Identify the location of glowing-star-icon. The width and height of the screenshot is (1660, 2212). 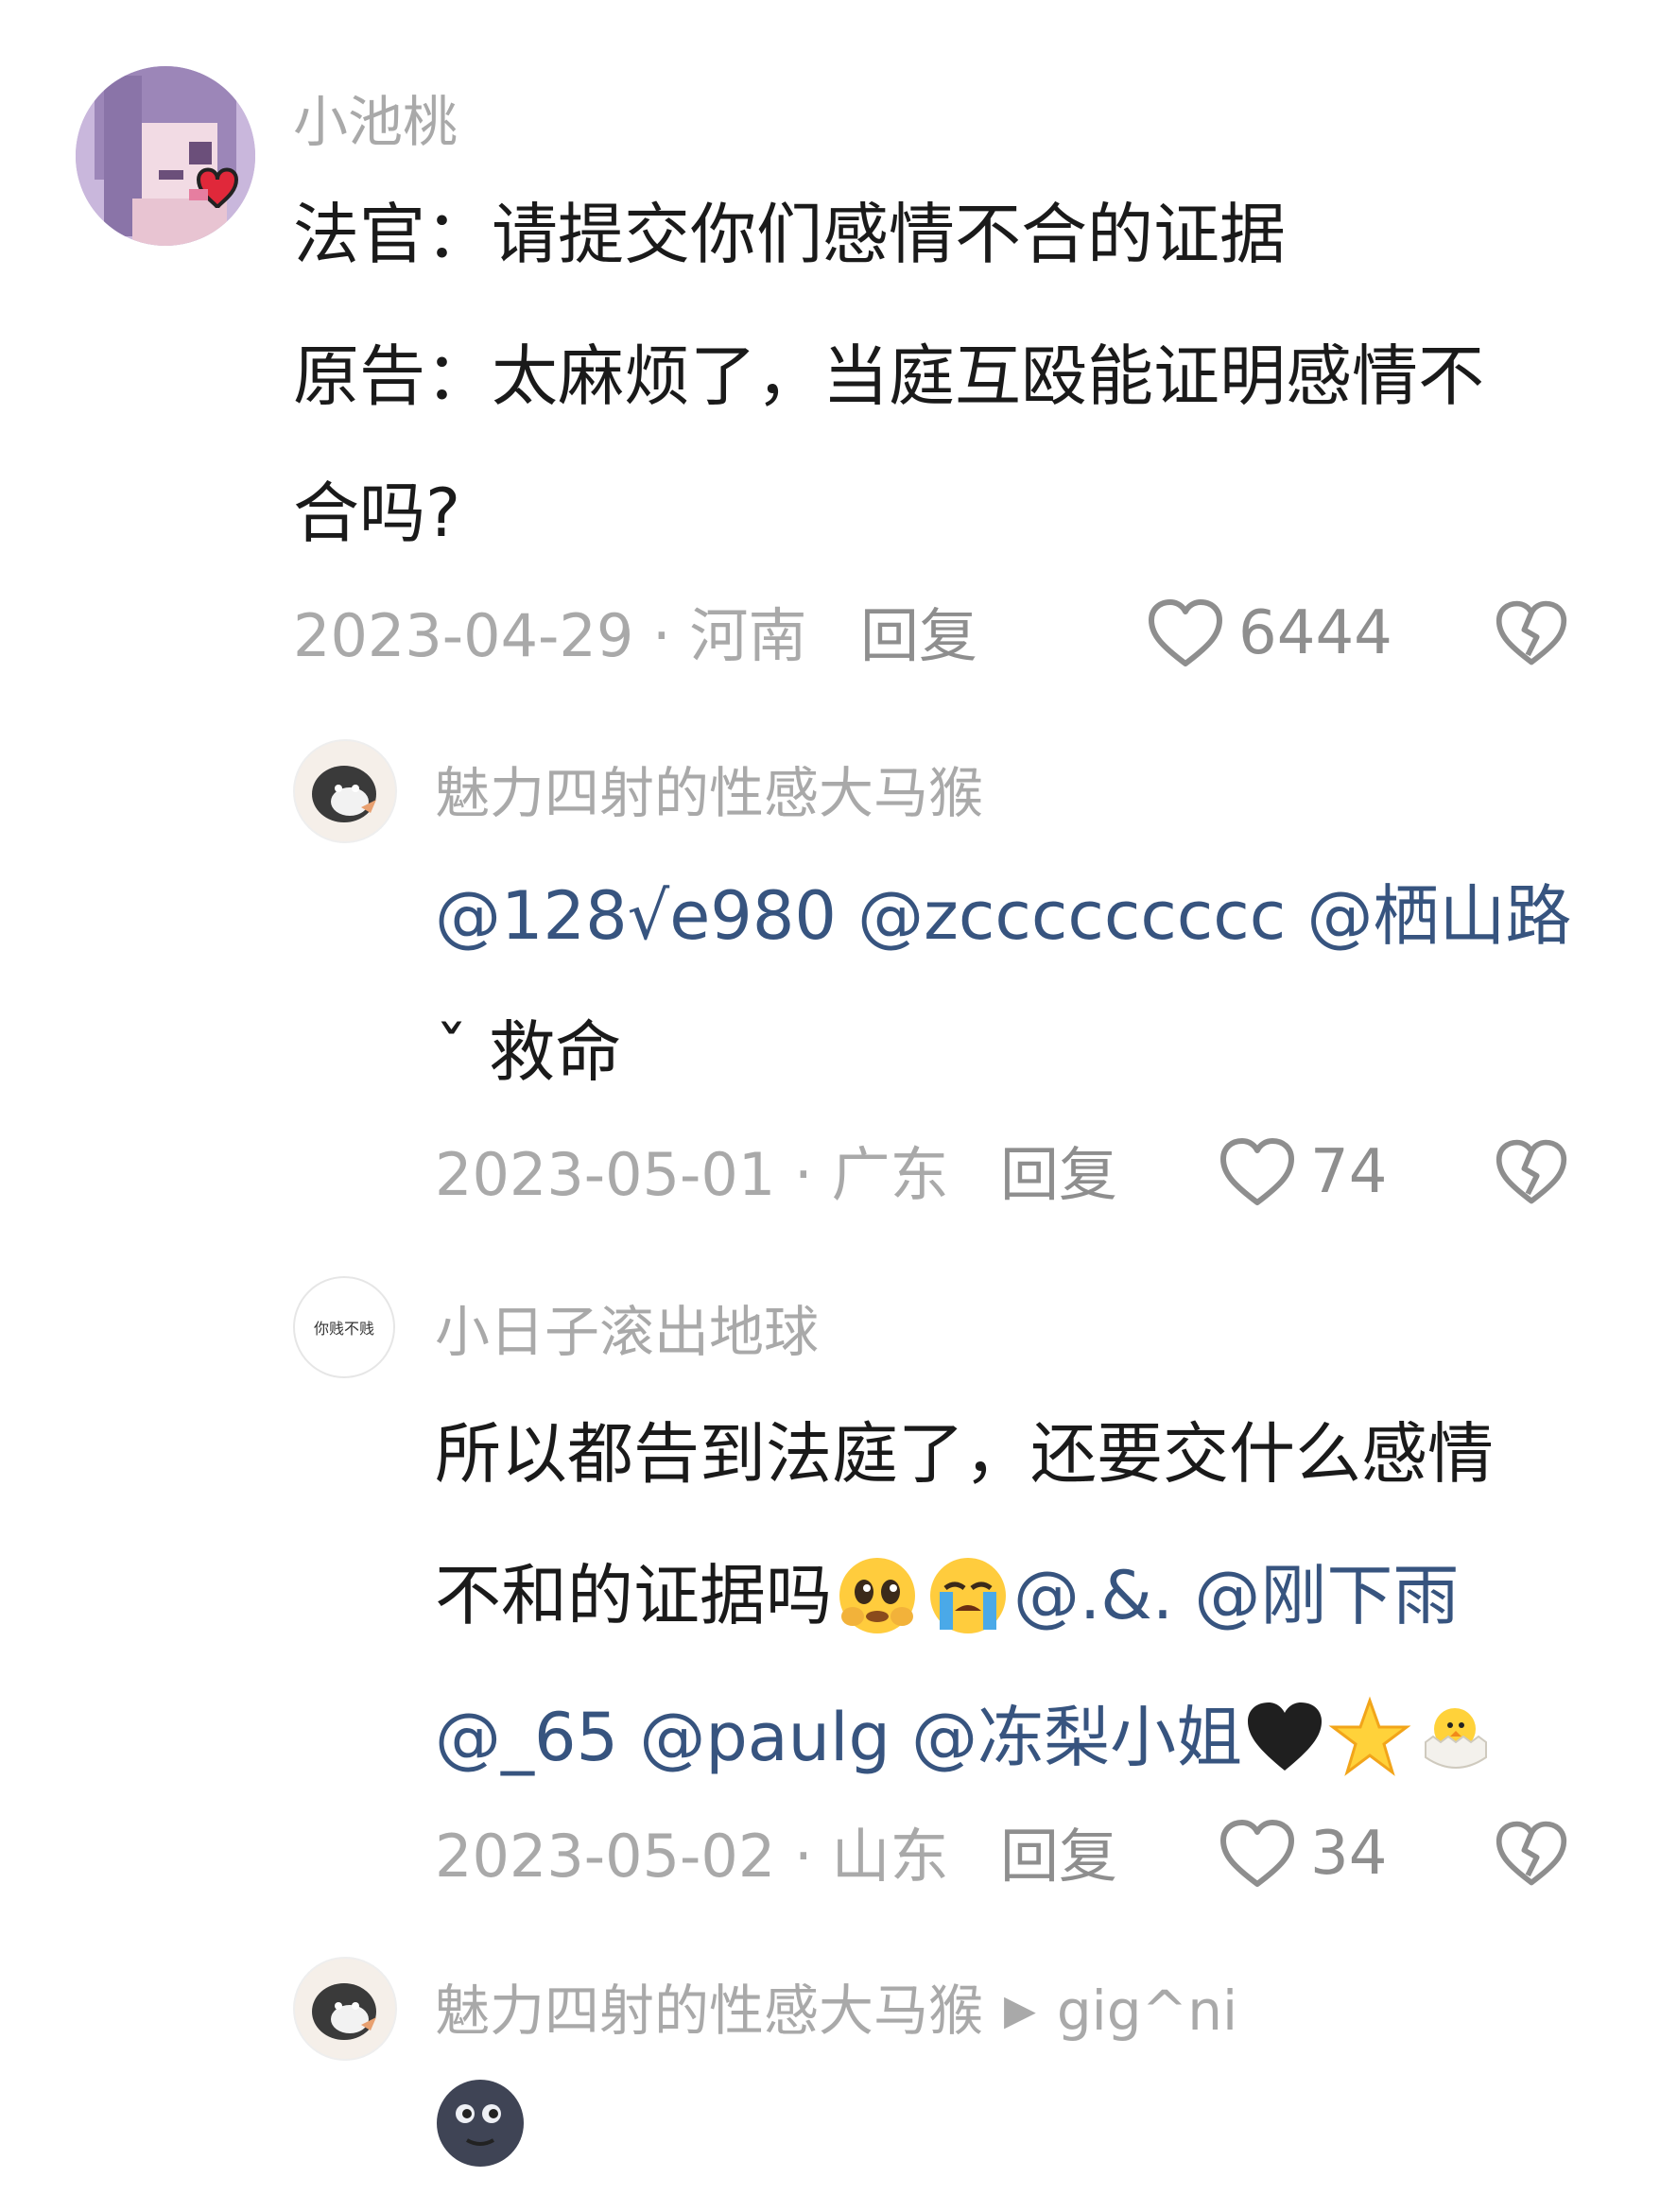
(1370, 1736).